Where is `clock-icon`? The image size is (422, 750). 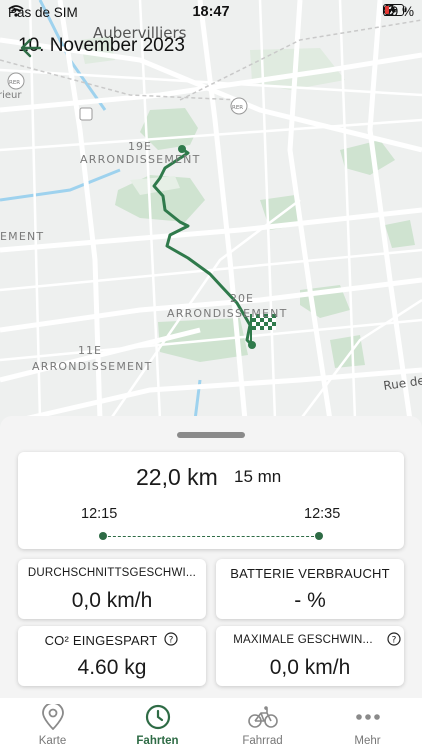
clock-icon is located at coordinates (158, 717).